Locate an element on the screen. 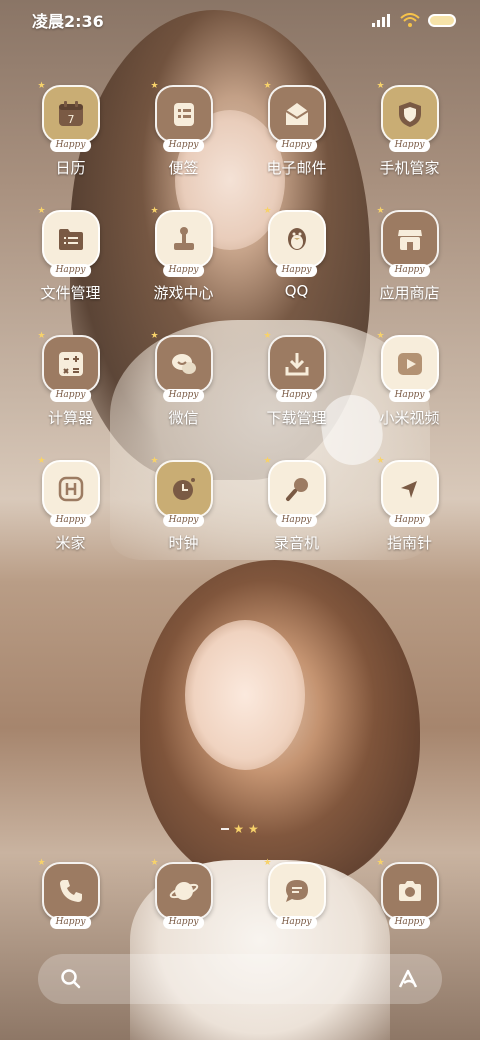 Image resolution: width=480 pixels, height=1040 pixels. play-icon is located at coordinates (409, 364).